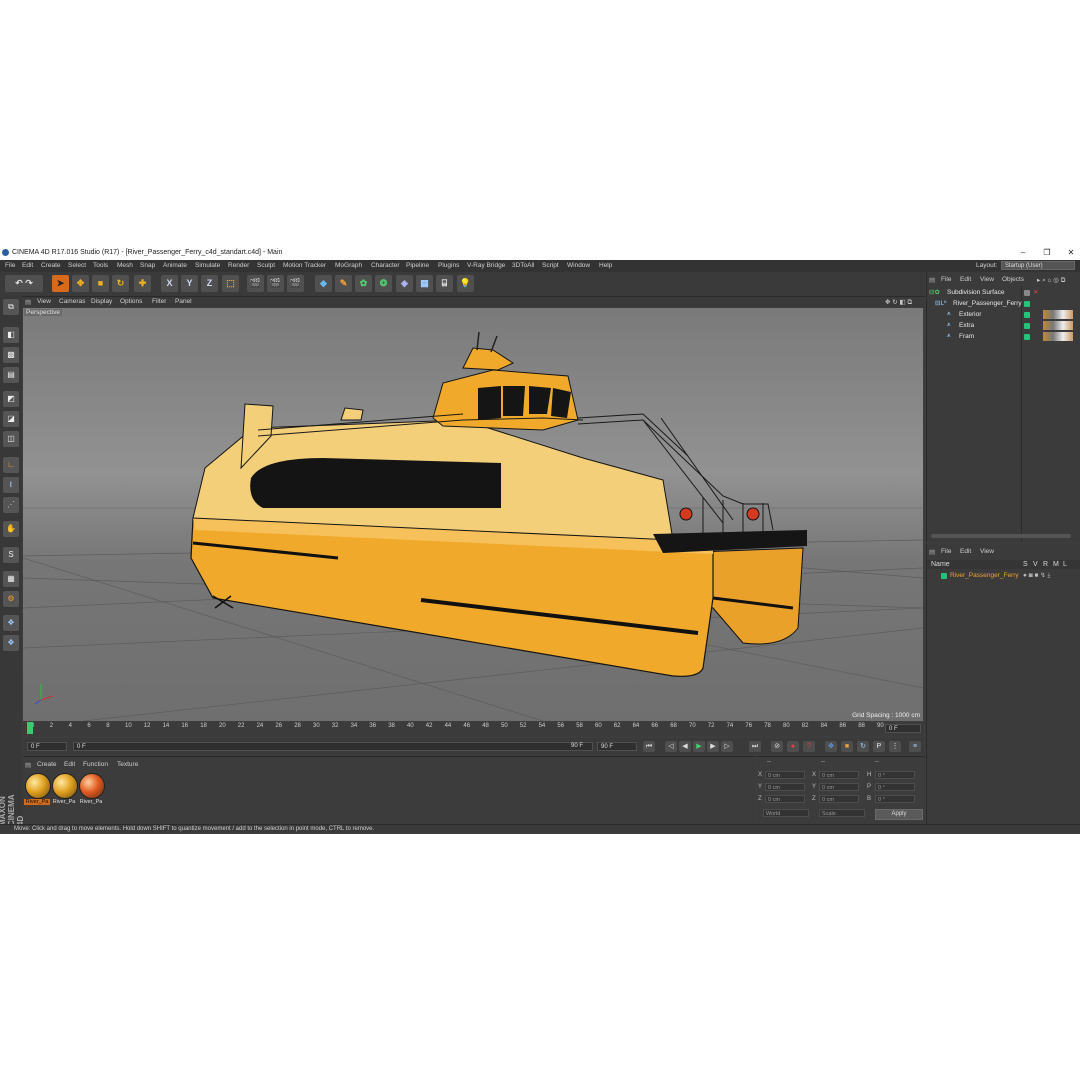  What do you see at coordinates (207, 265) in the screenshot?
I see `menu-simulate: Simulate` at bounding box center [207, 265].